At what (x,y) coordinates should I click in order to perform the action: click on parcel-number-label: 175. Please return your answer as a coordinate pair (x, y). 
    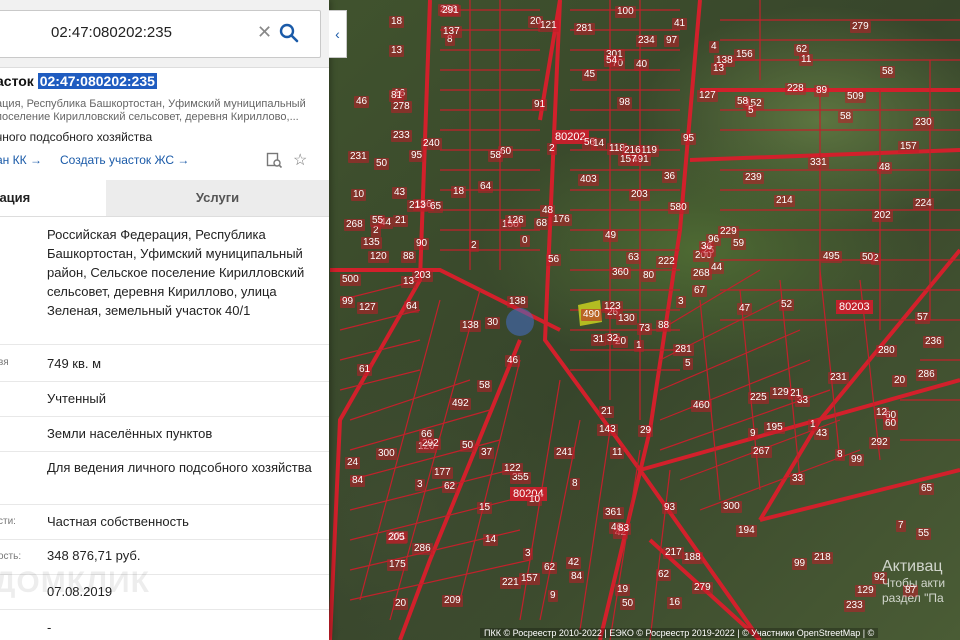
    Looking at the image, I should click on (397, 565).